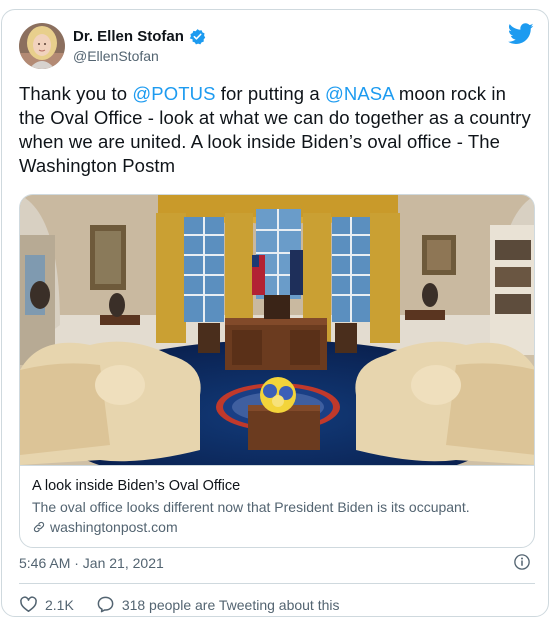 This screenshot has width=552, height=629. Describe the element at coordinates (270, 93) in the screenshot. I see `tweet-text-segment: for putting a` at that location.